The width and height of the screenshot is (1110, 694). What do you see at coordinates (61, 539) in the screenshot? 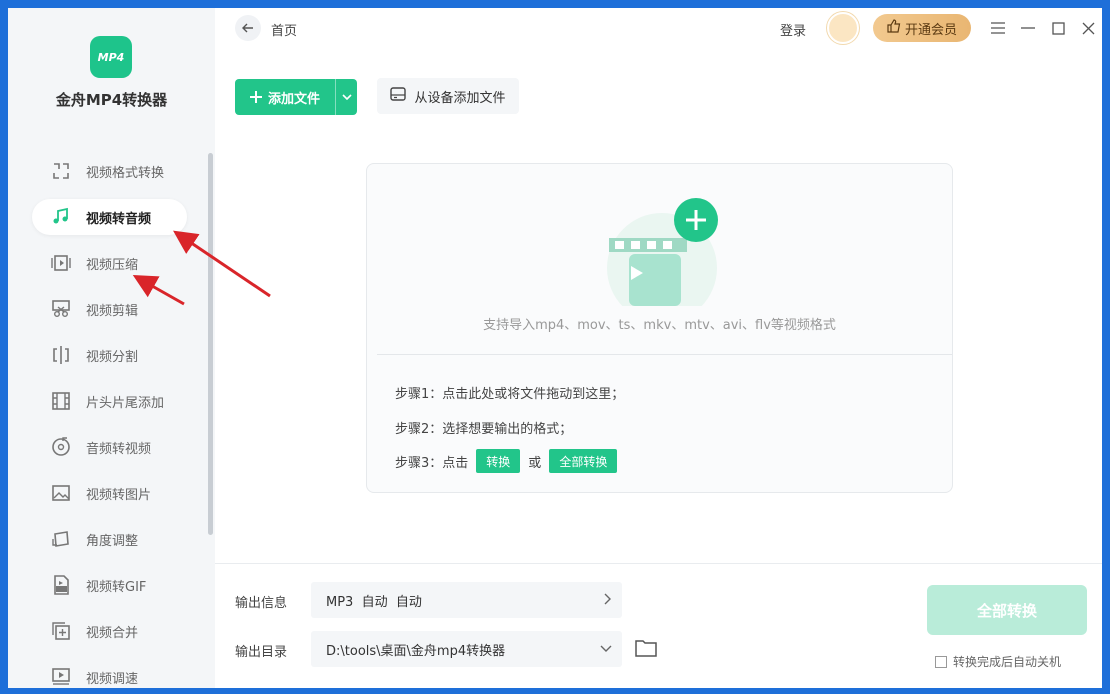
I see `rotate-icon` at bounding box center [61, 539].